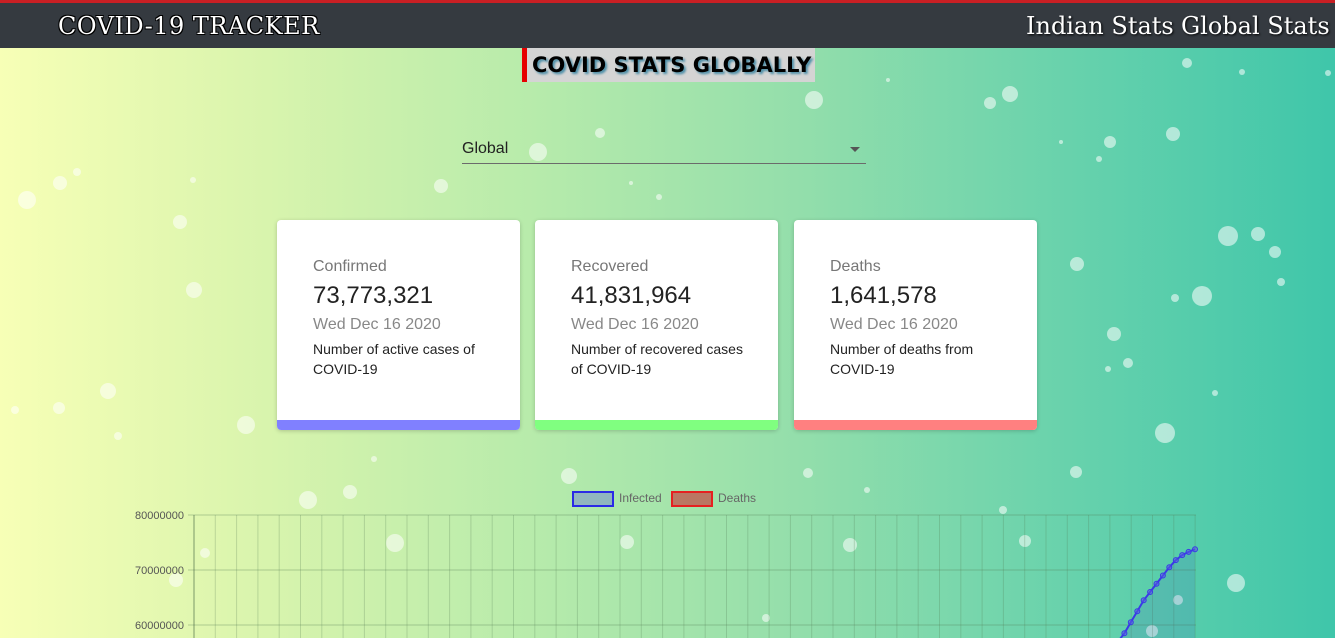 The image size is (1335, 638). I want to click on caret-down-icon, so click(855, 149).